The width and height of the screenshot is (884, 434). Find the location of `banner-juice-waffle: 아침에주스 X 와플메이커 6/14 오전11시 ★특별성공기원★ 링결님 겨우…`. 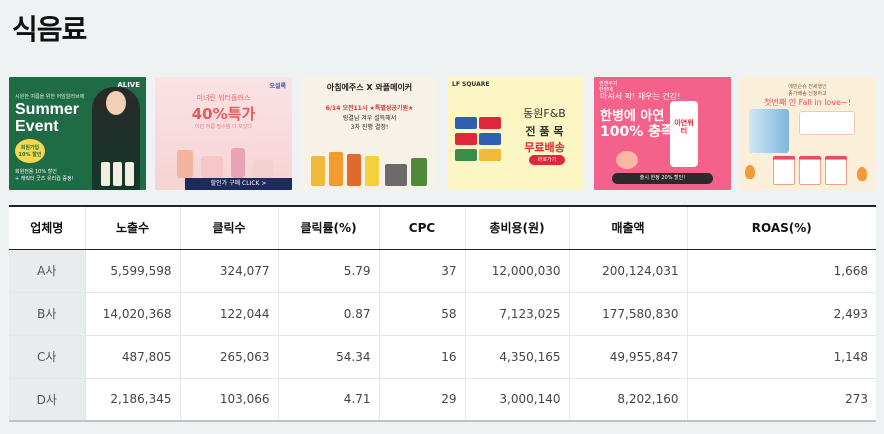

banner-juice-waffle: 아침에주스 X 와플메이커 6/14 오전11시 ★특별성공기원★ 링결님 겨우… is located at coordinates (369, 133).